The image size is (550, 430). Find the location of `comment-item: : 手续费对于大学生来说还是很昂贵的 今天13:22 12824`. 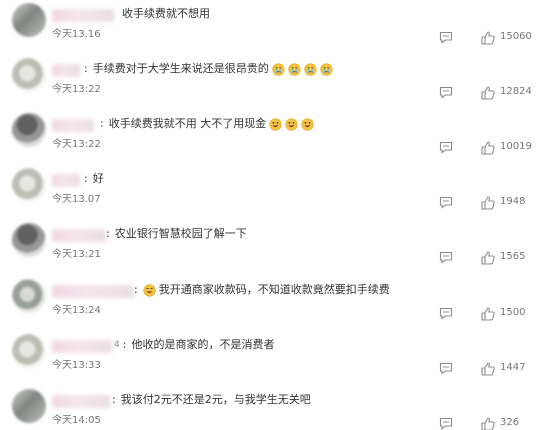

comment-item: : 手续费对于大学生来说还是很昂贵的 今天13:22 12824 is located at coordinates (275, 83).